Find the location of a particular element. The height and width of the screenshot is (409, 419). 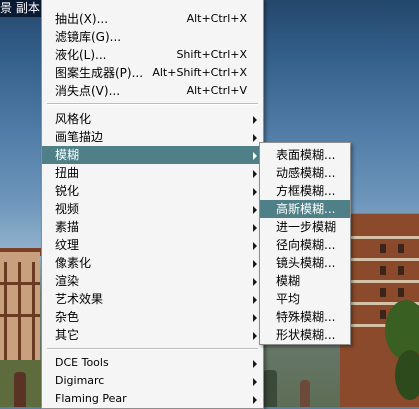

menu-item-label: 渲染 is located at coordinates (67, 281).